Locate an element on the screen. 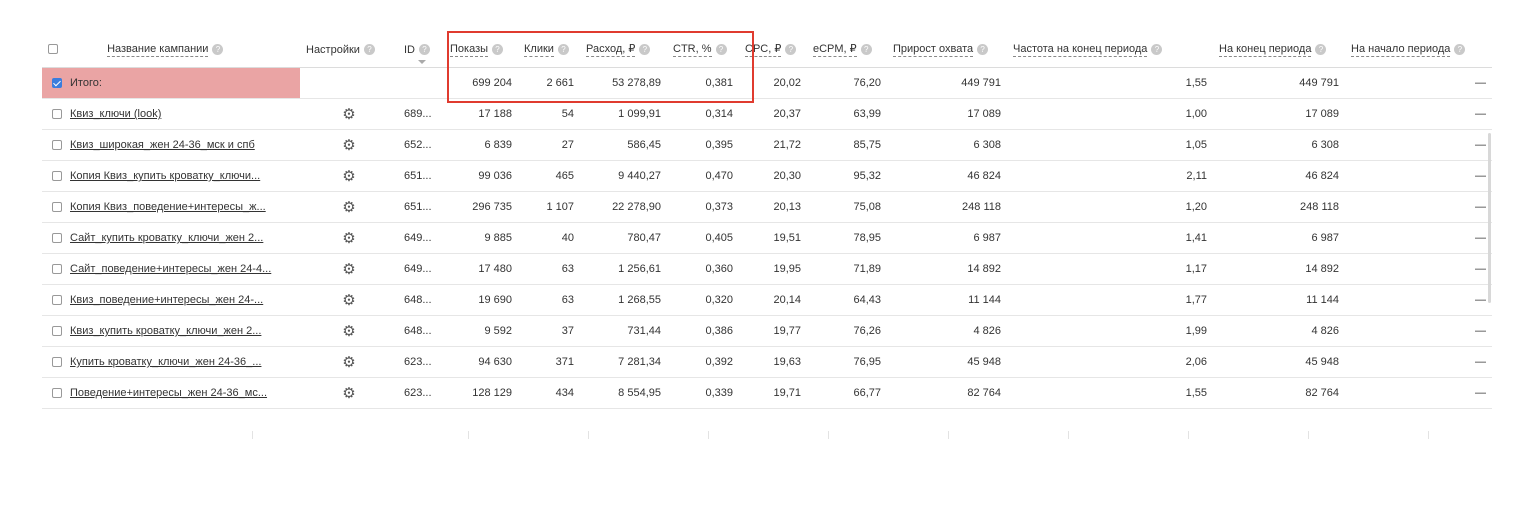 Image resolution: width=1522 pixels, height=512 pixels. row-ecpm: 85,75 is located at coordinates (847, 145).